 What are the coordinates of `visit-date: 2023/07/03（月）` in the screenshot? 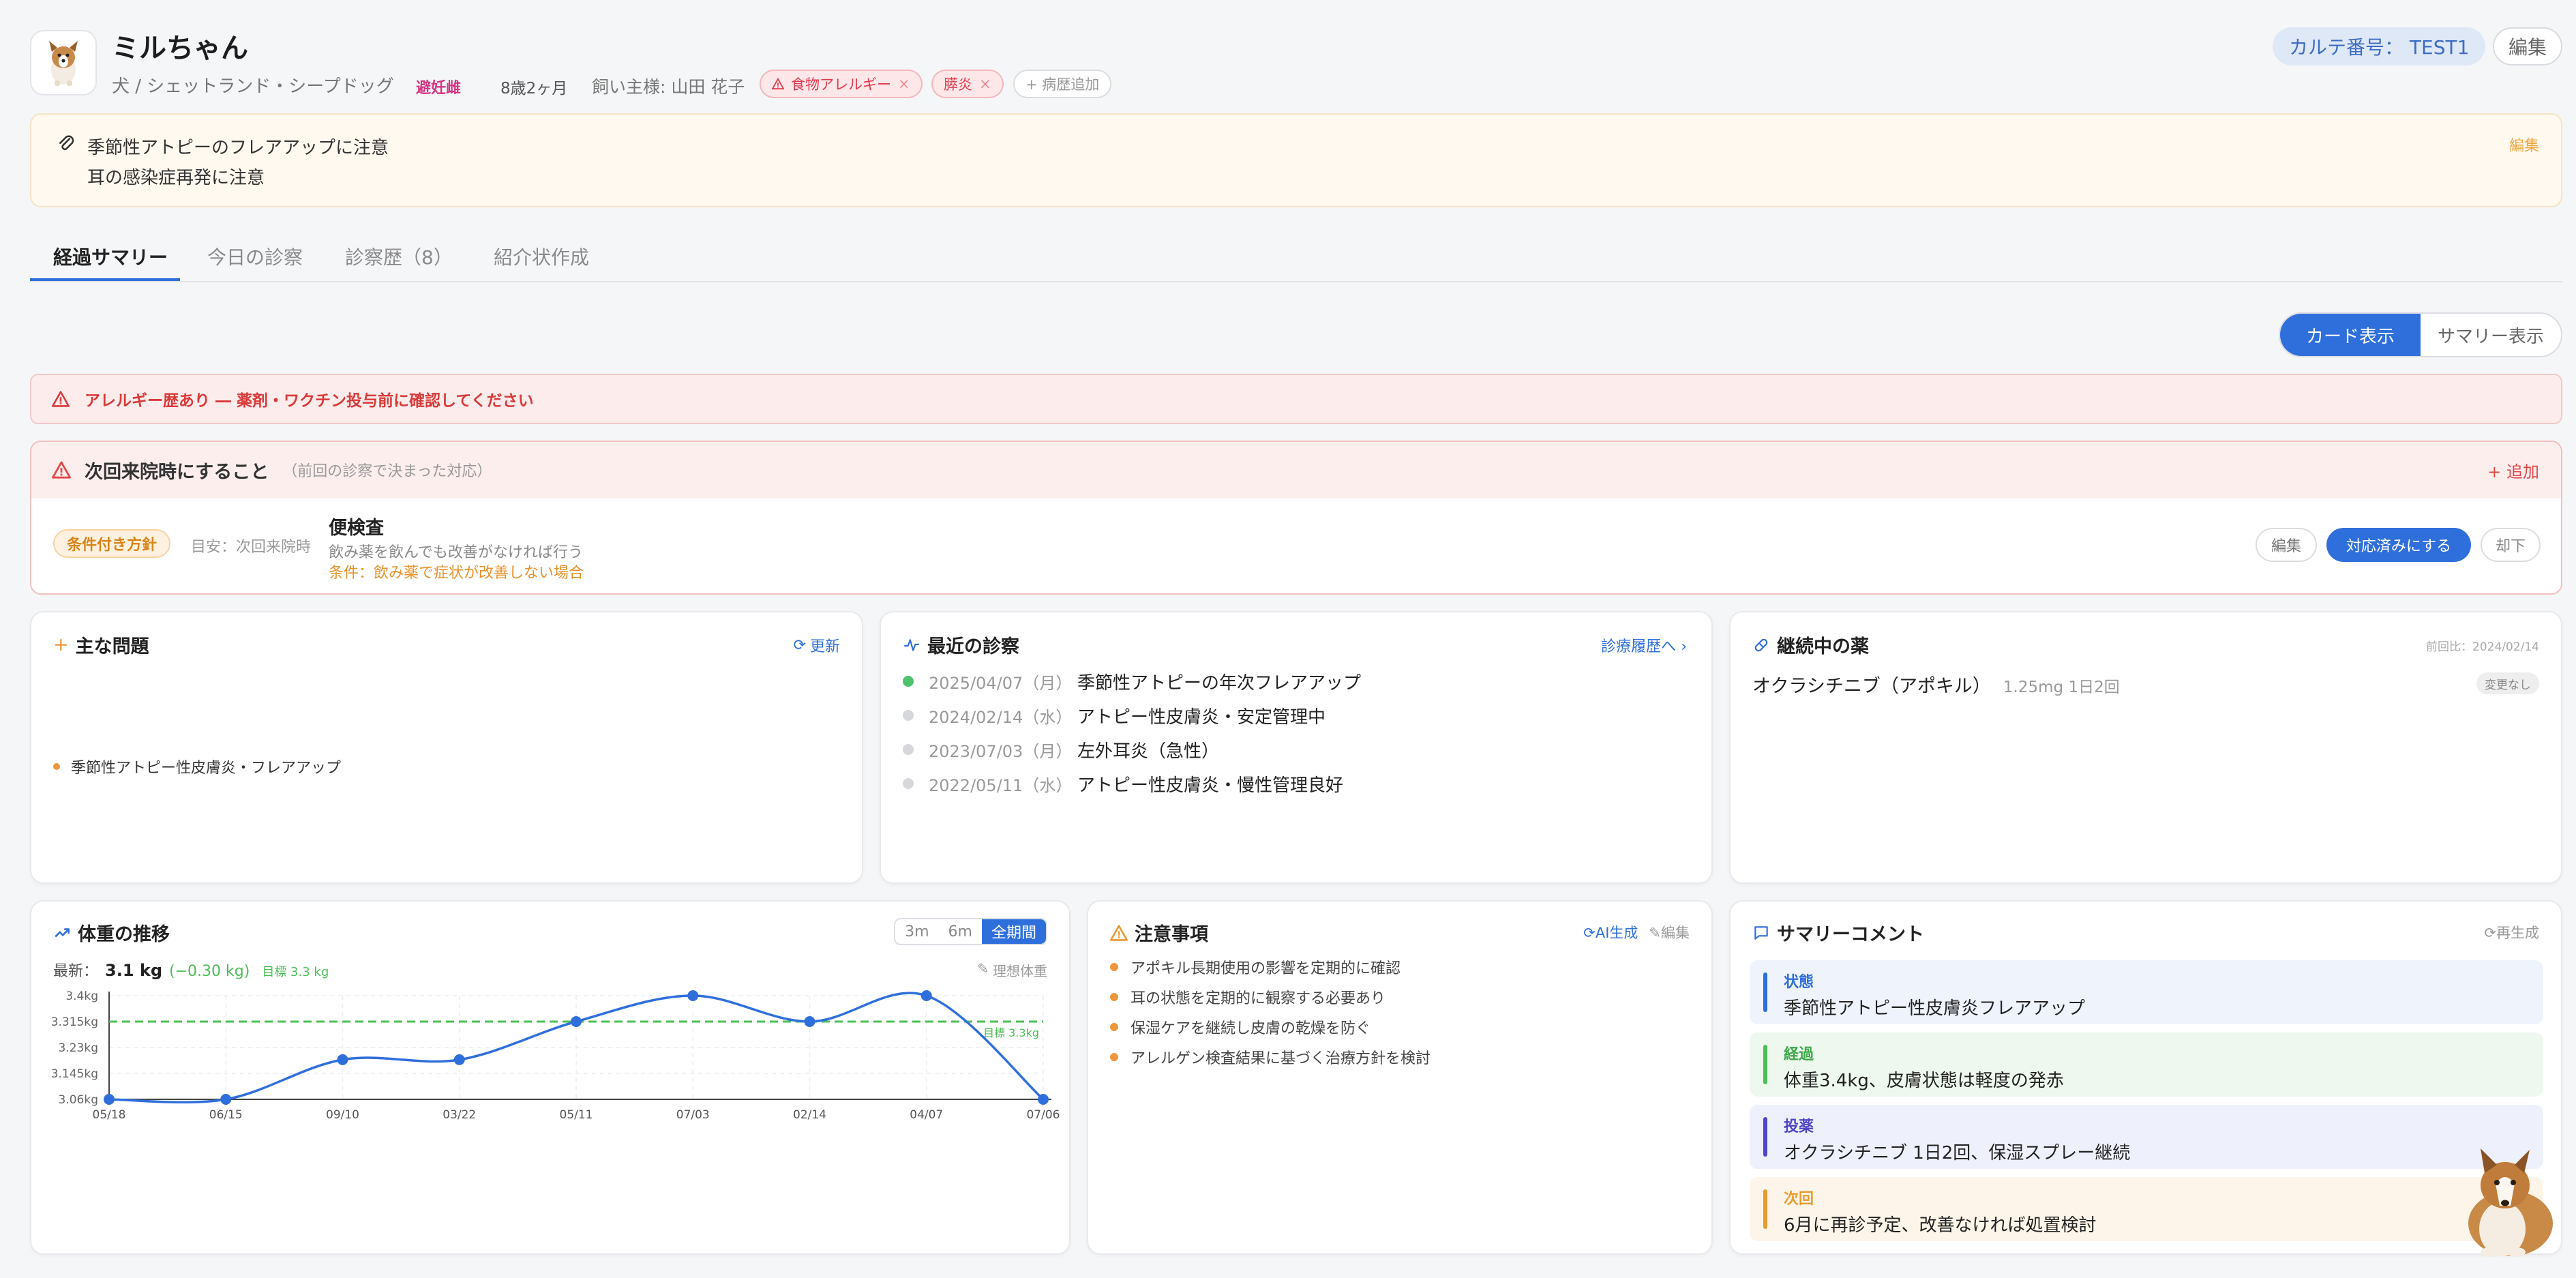 It's located at (1001, 751).